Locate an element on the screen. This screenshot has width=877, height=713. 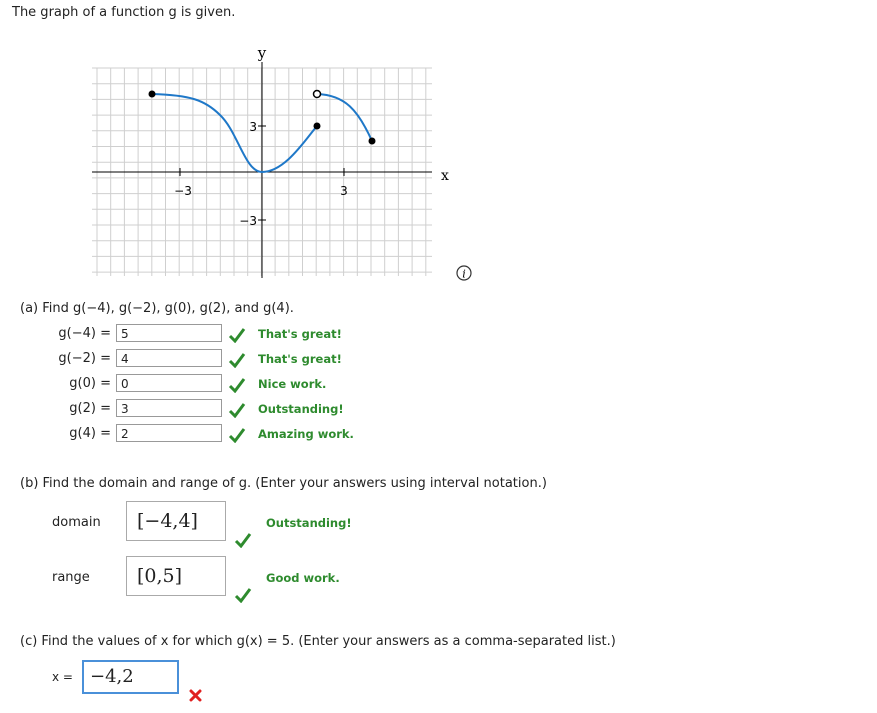
g-value-input: 5 is located at coordinates (169, 333).